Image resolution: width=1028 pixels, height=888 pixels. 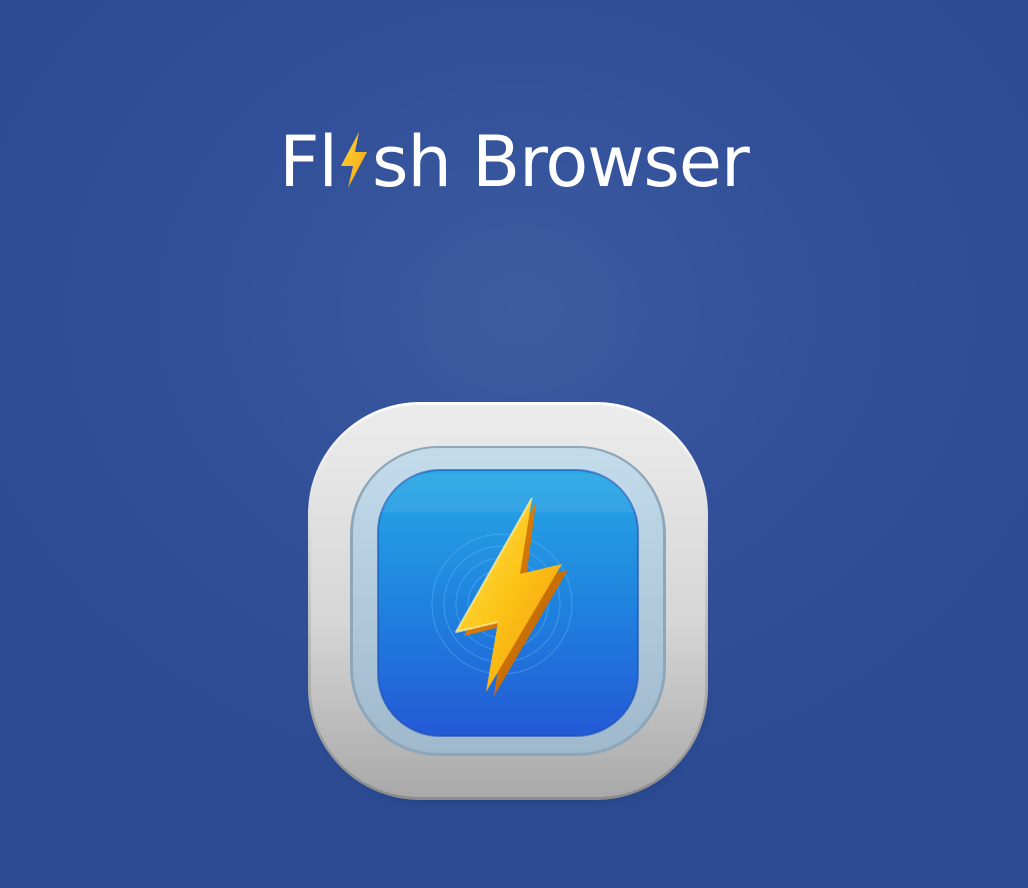 What do you see at coordinates (308, 161) in the screenshot?
I see `app-title-prefix: Fl` at bounding box center [308, 161].